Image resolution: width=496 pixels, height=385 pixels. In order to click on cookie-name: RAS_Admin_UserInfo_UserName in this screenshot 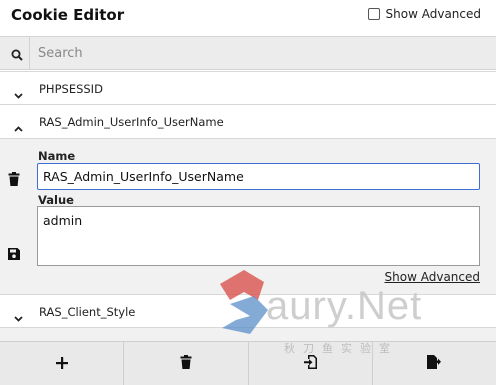, I will do `click(131, 122)`.